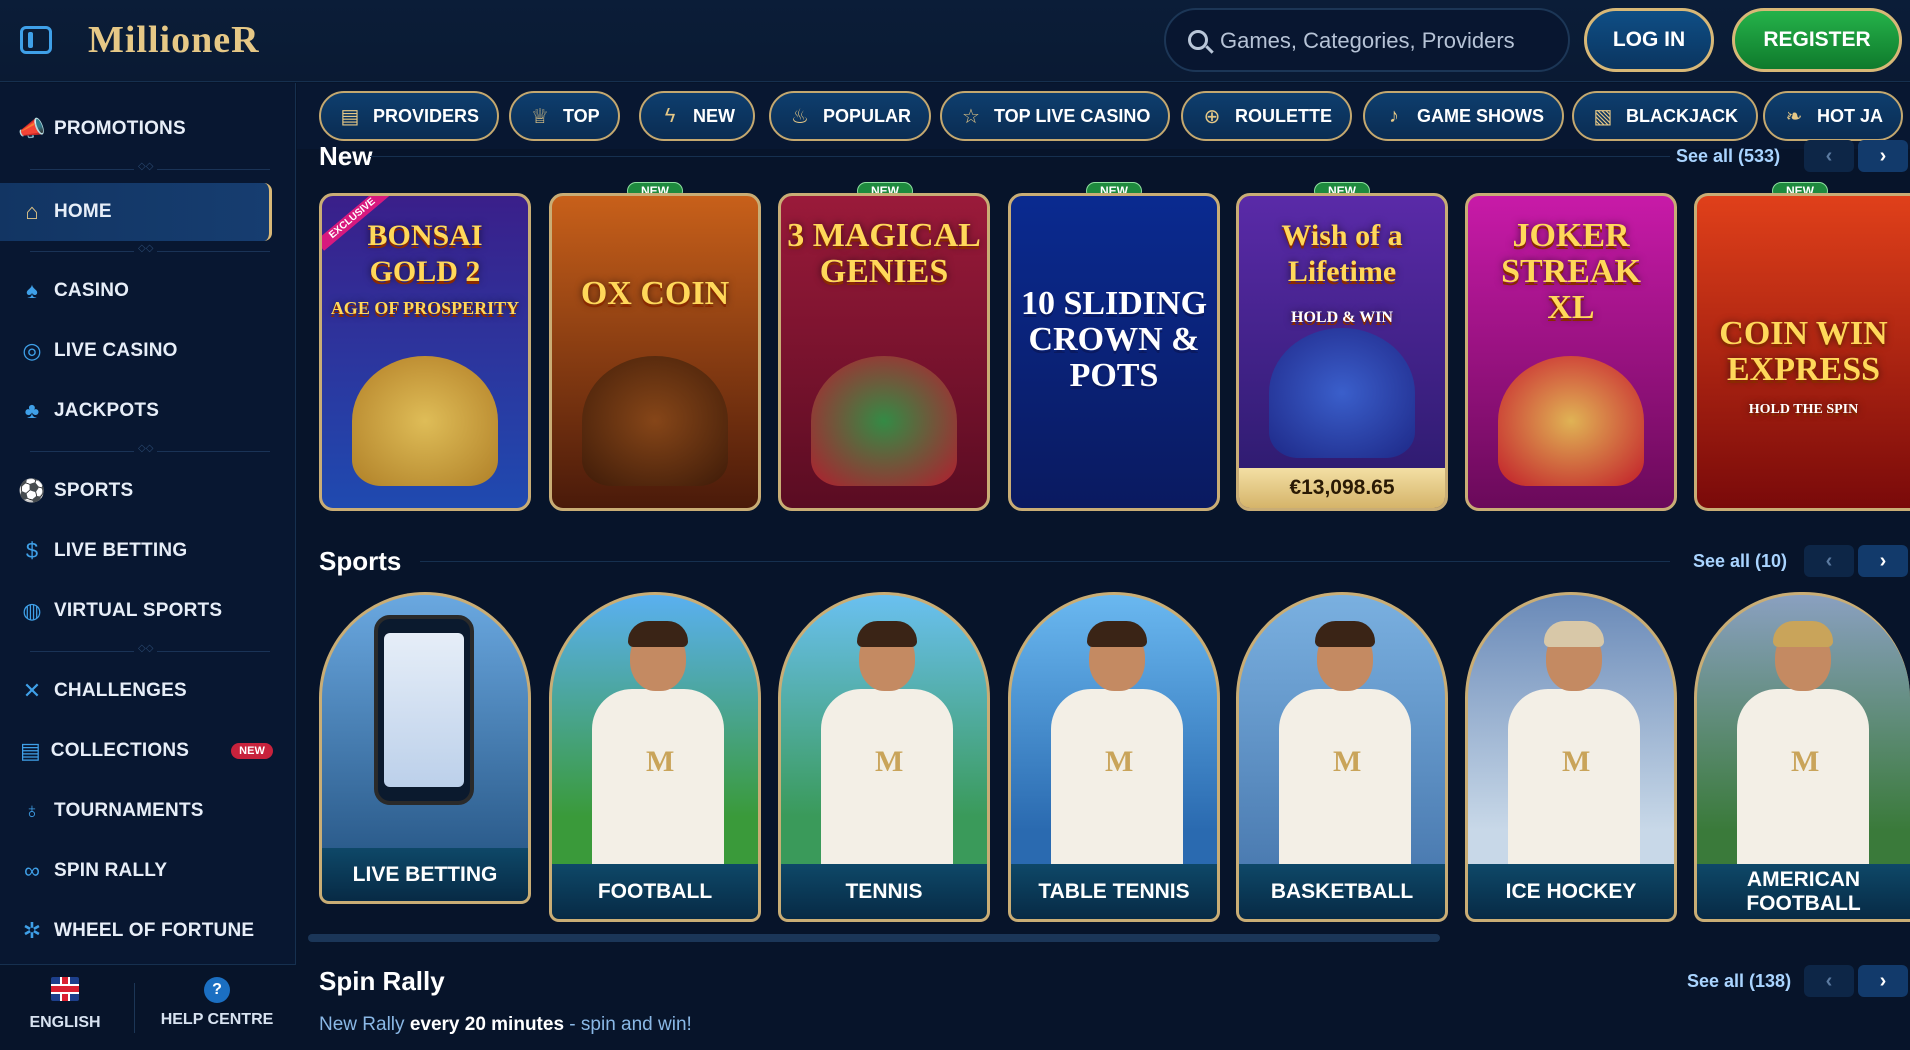 Image resolution: width=1910 pixels, height=1050 pixels. I want to click on sport-label: FOOTBALL, so click(655, 893).